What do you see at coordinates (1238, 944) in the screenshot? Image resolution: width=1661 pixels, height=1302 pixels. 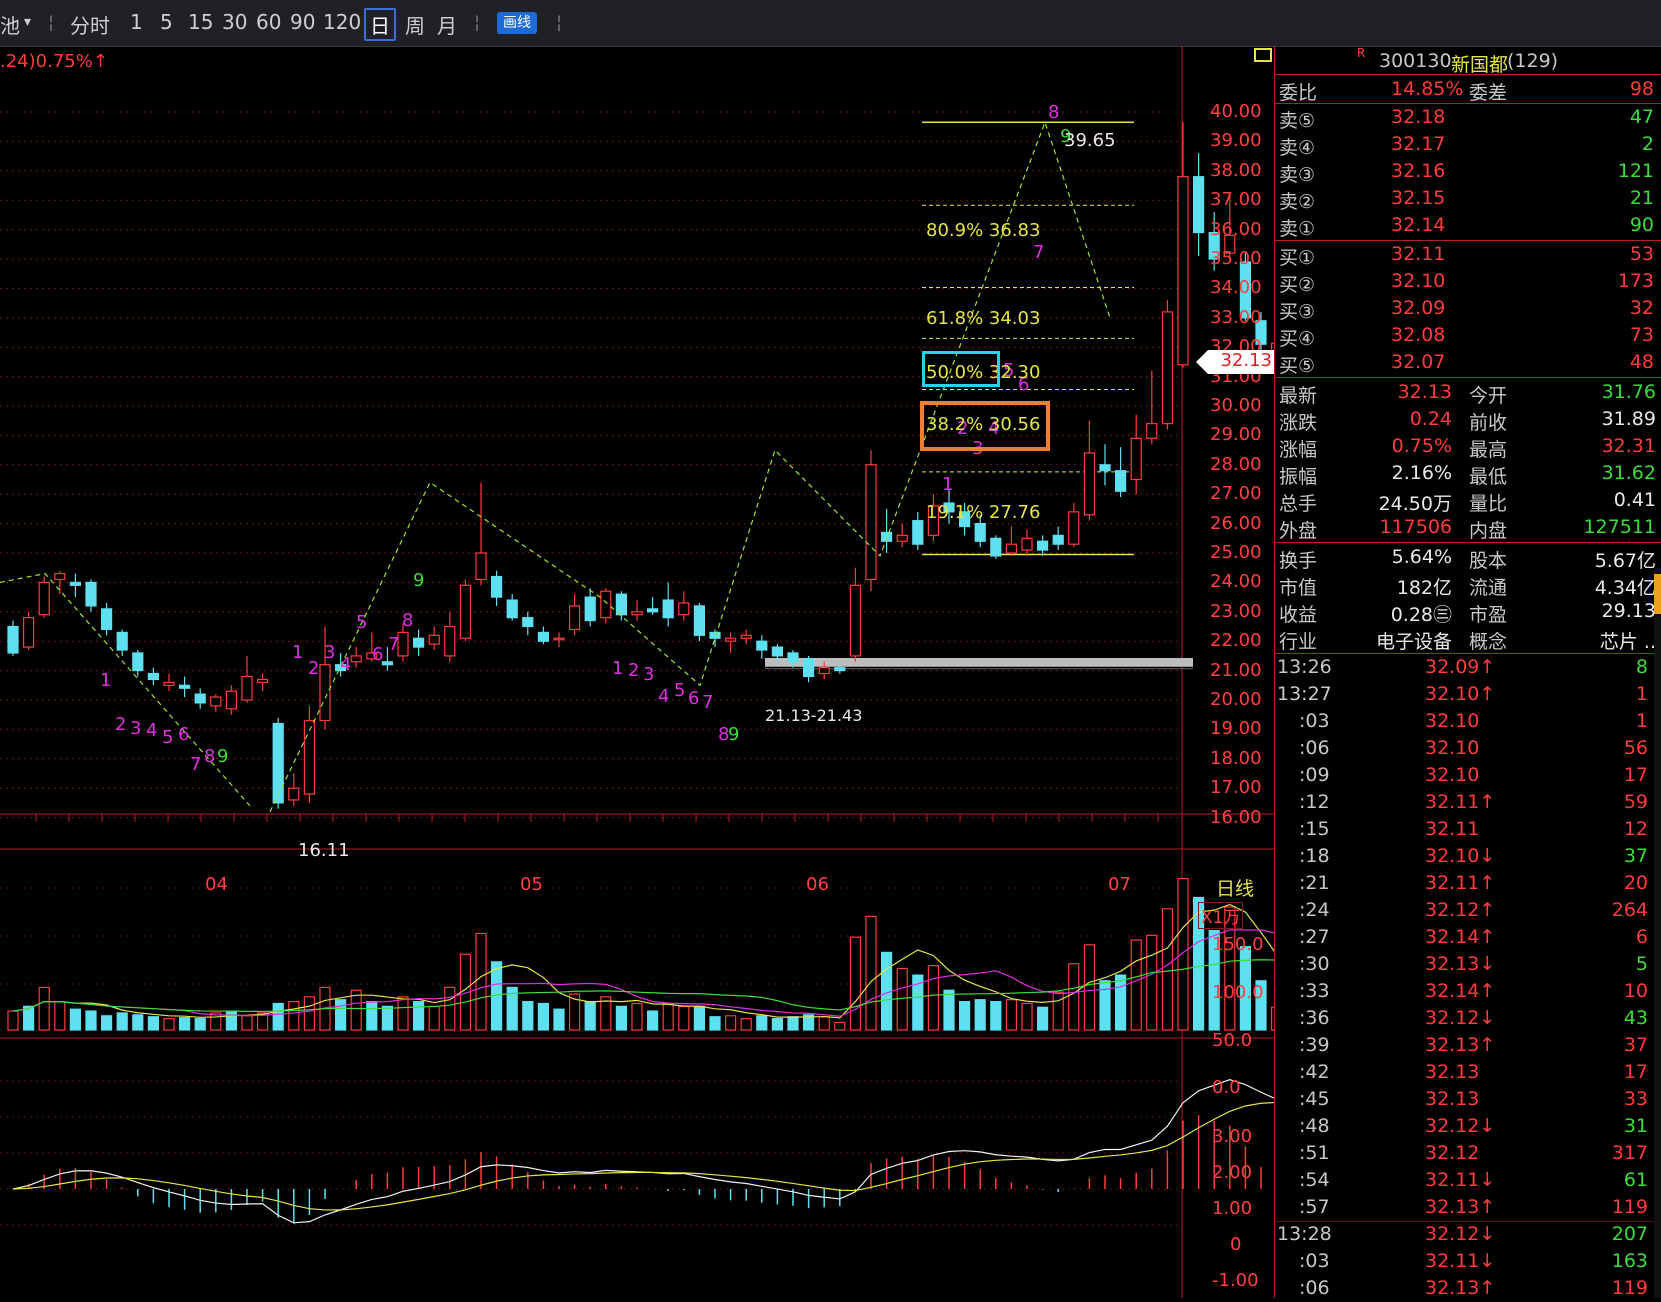 I see `volume-tick: 150.0` at bounding box center [1238, 944].